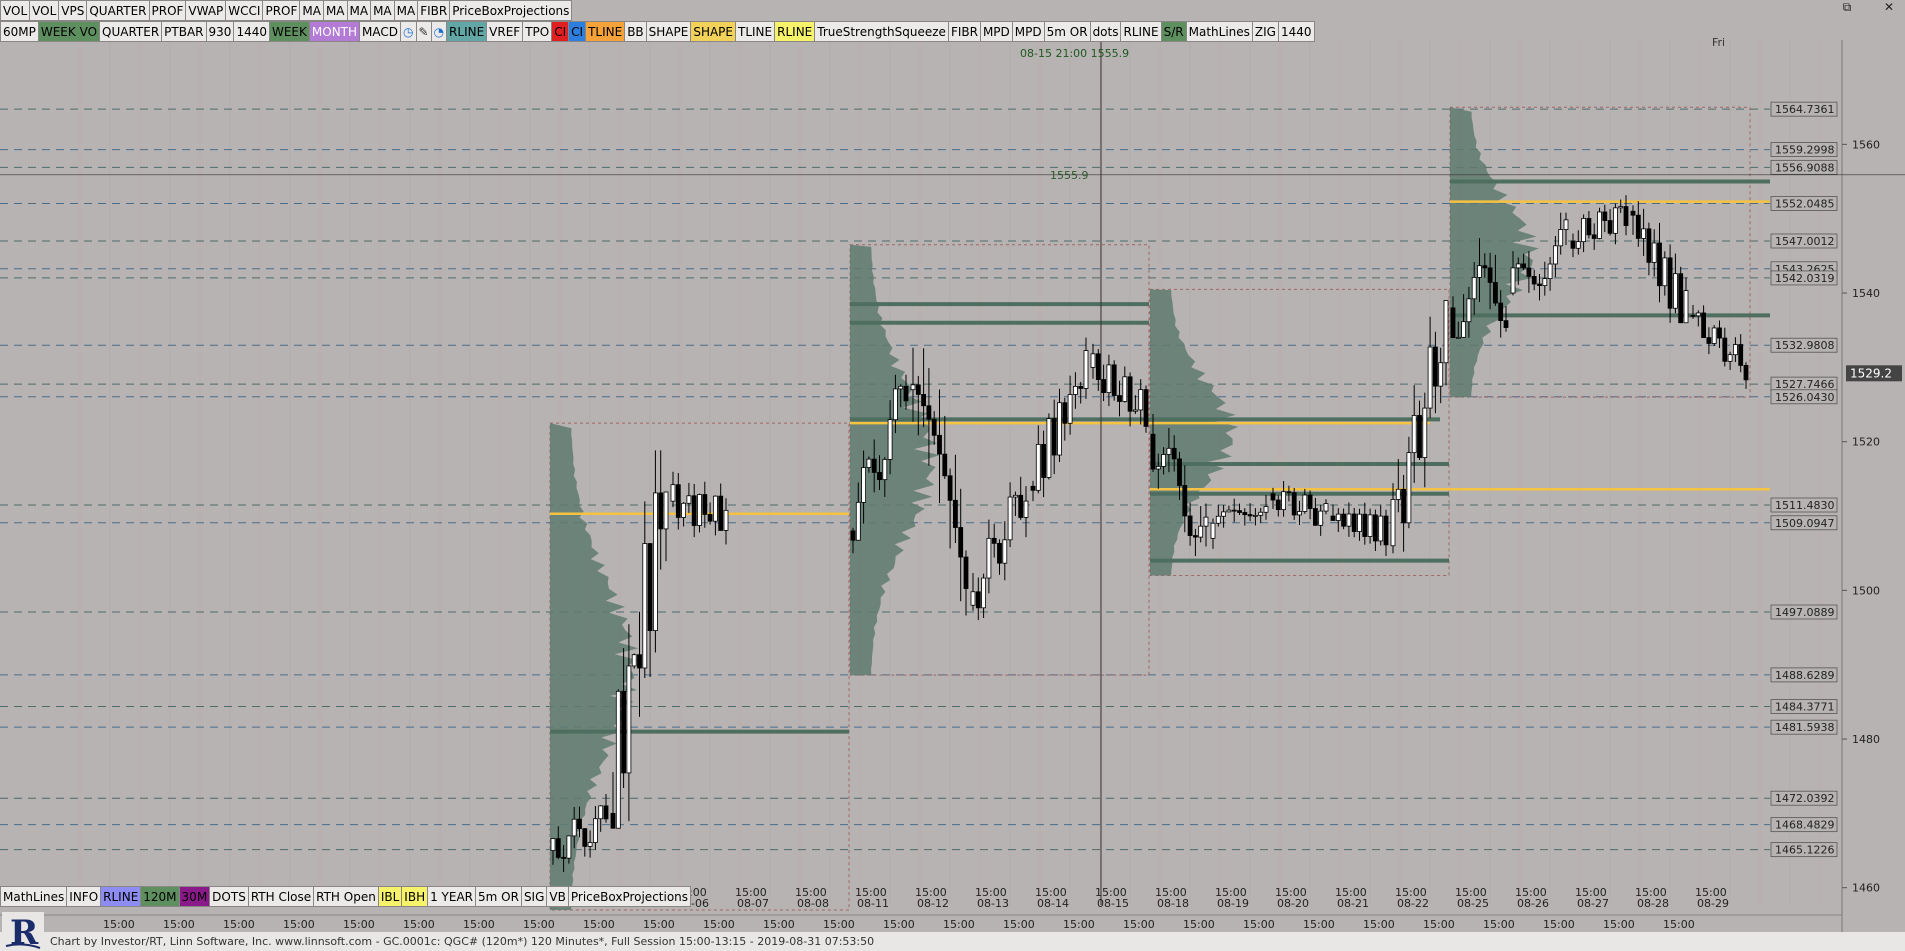 The height and width of the screenshot is (951, 1905). Describe the element at coordinates (281, 896) in the screenshot. I see `indicator-button-rth-close-6: RTH Close` at that location.